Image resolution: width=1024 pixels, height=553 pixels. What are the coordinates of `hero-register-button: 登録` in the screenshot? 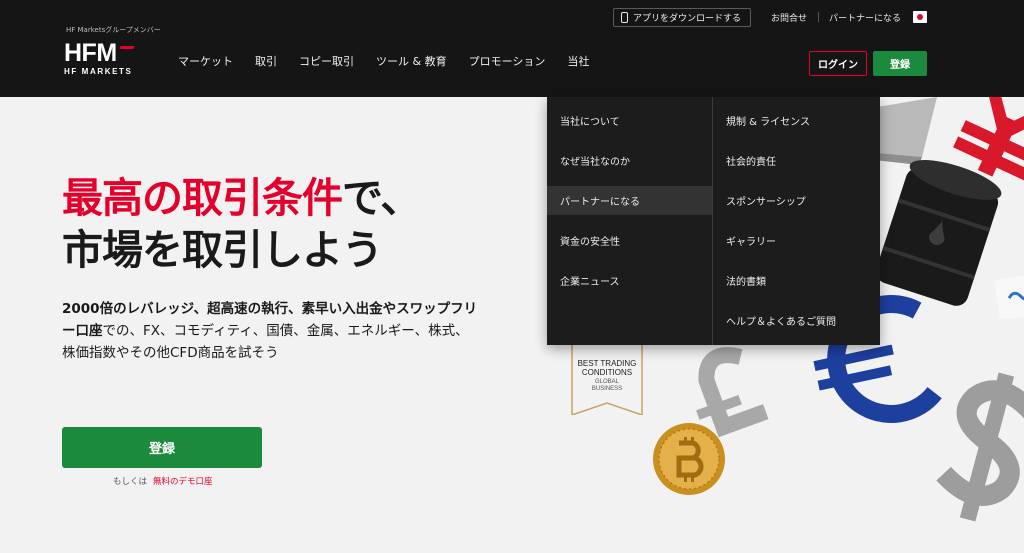 It's located at (162, 447).